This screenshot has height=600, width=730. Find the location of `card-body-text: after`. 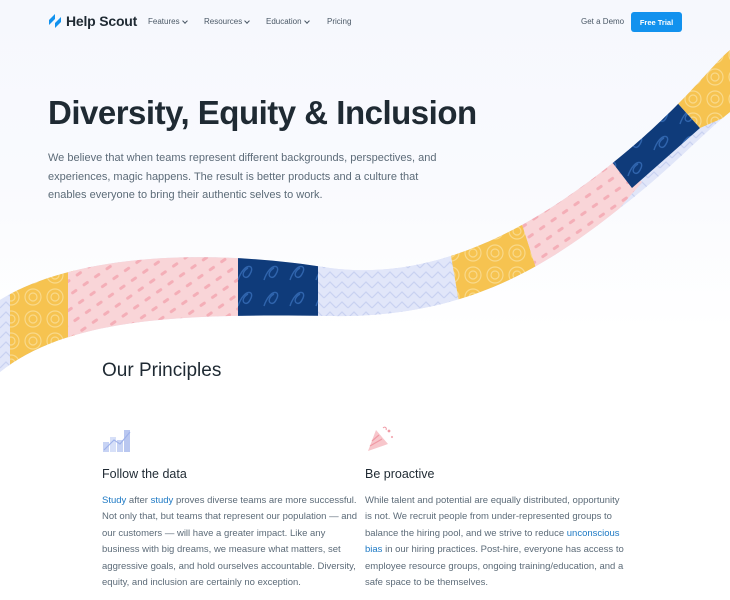

card-body-text: after is located at coordinates (138, 500).